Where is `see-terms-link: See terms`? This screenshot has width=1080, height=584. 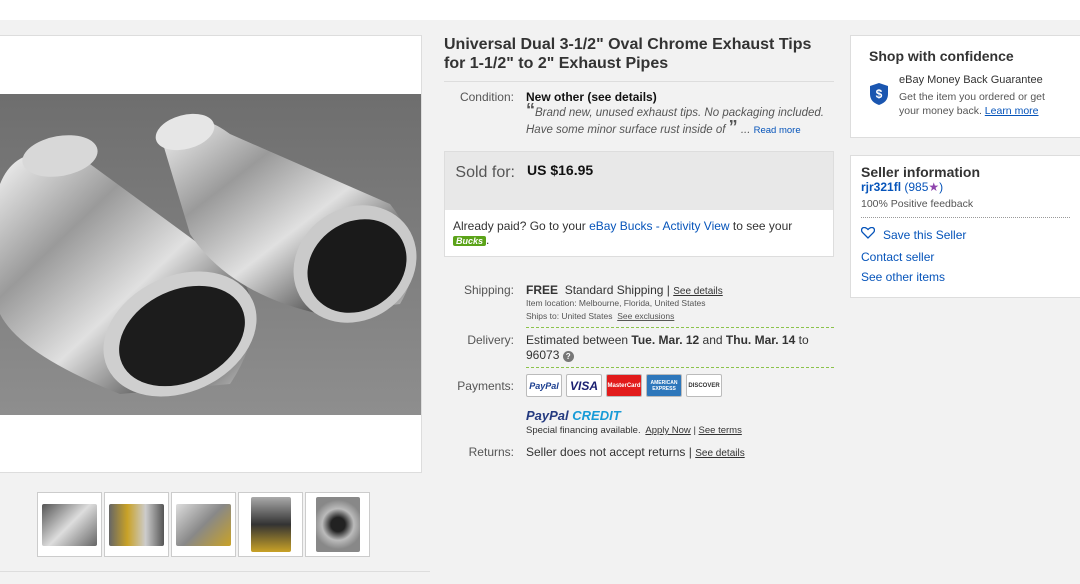 see-terms-link: See terms is located at coordinates (720, 430).